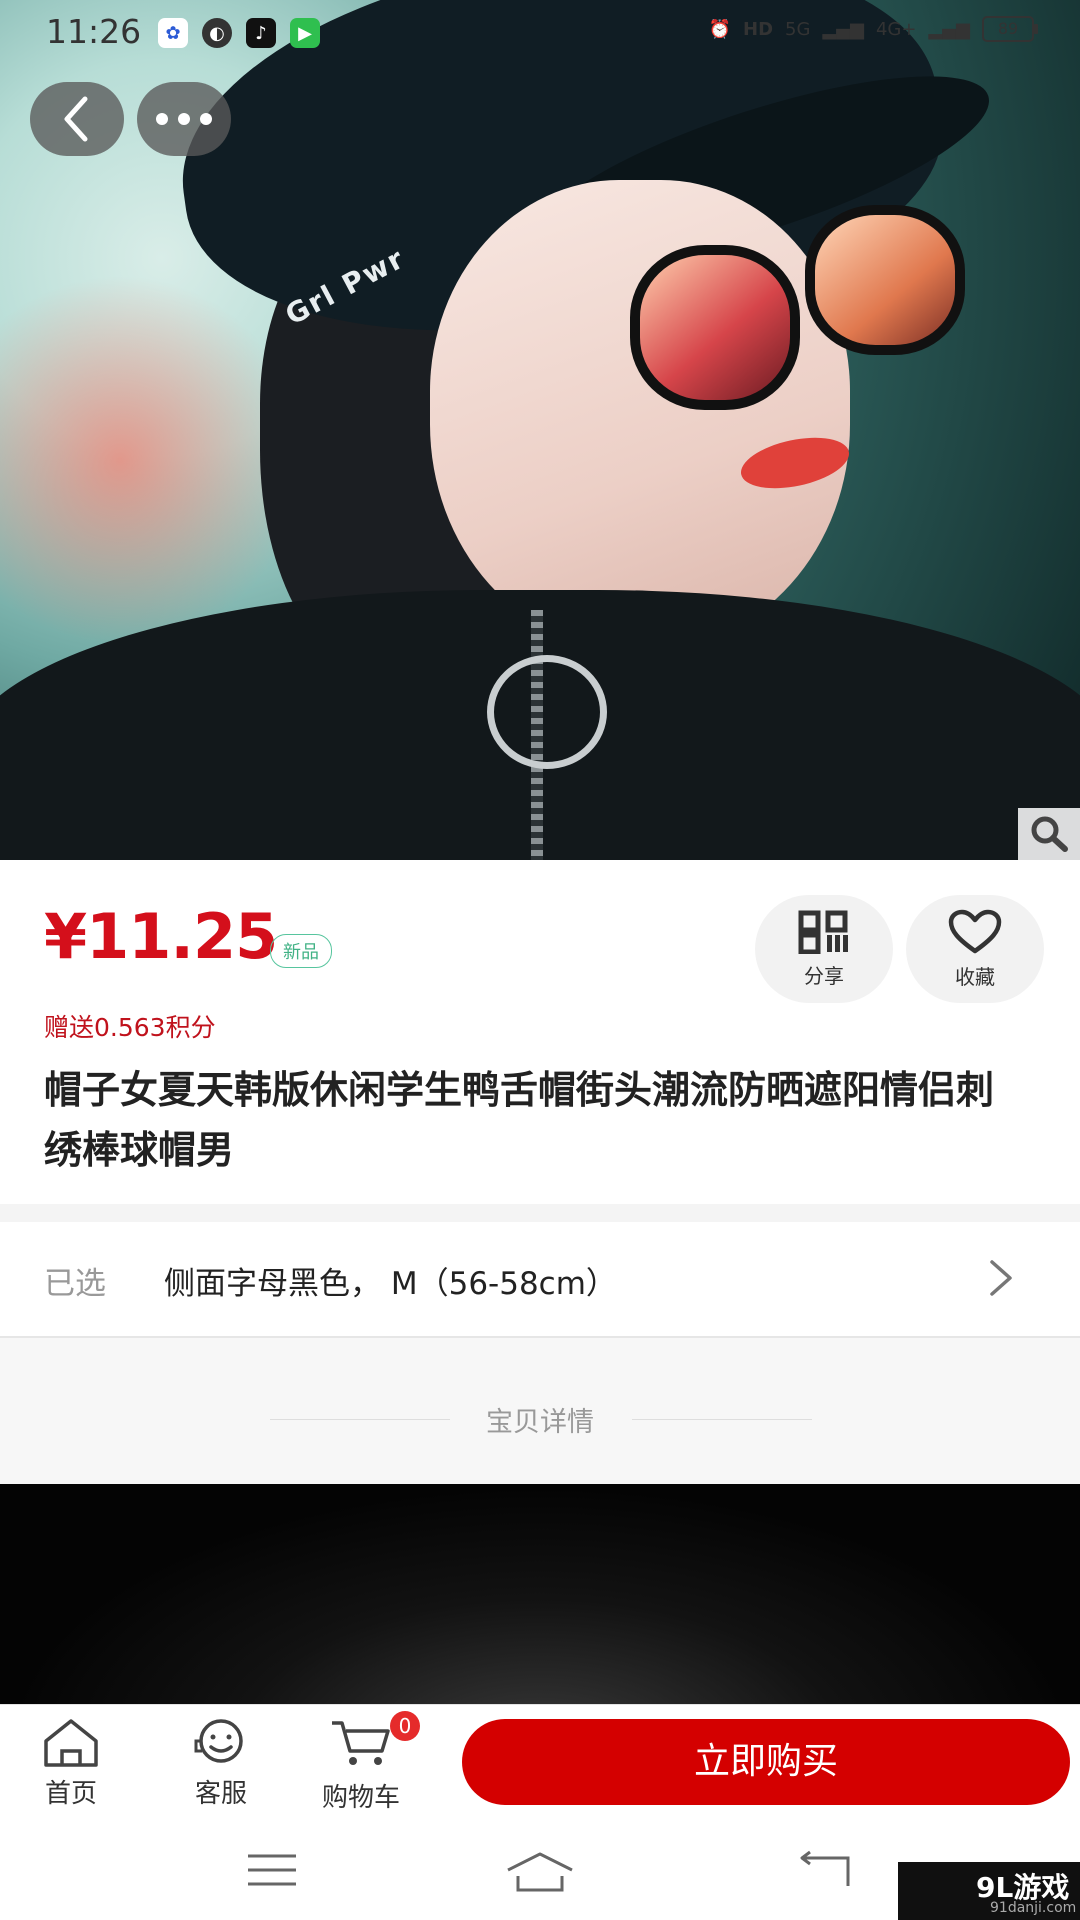 This screenshot has width=1080, height=1920. What do you see at coordinates (75, 1284) in the screenshot?
I see `selected-label: 已选` at bounding box center [75, 1284].